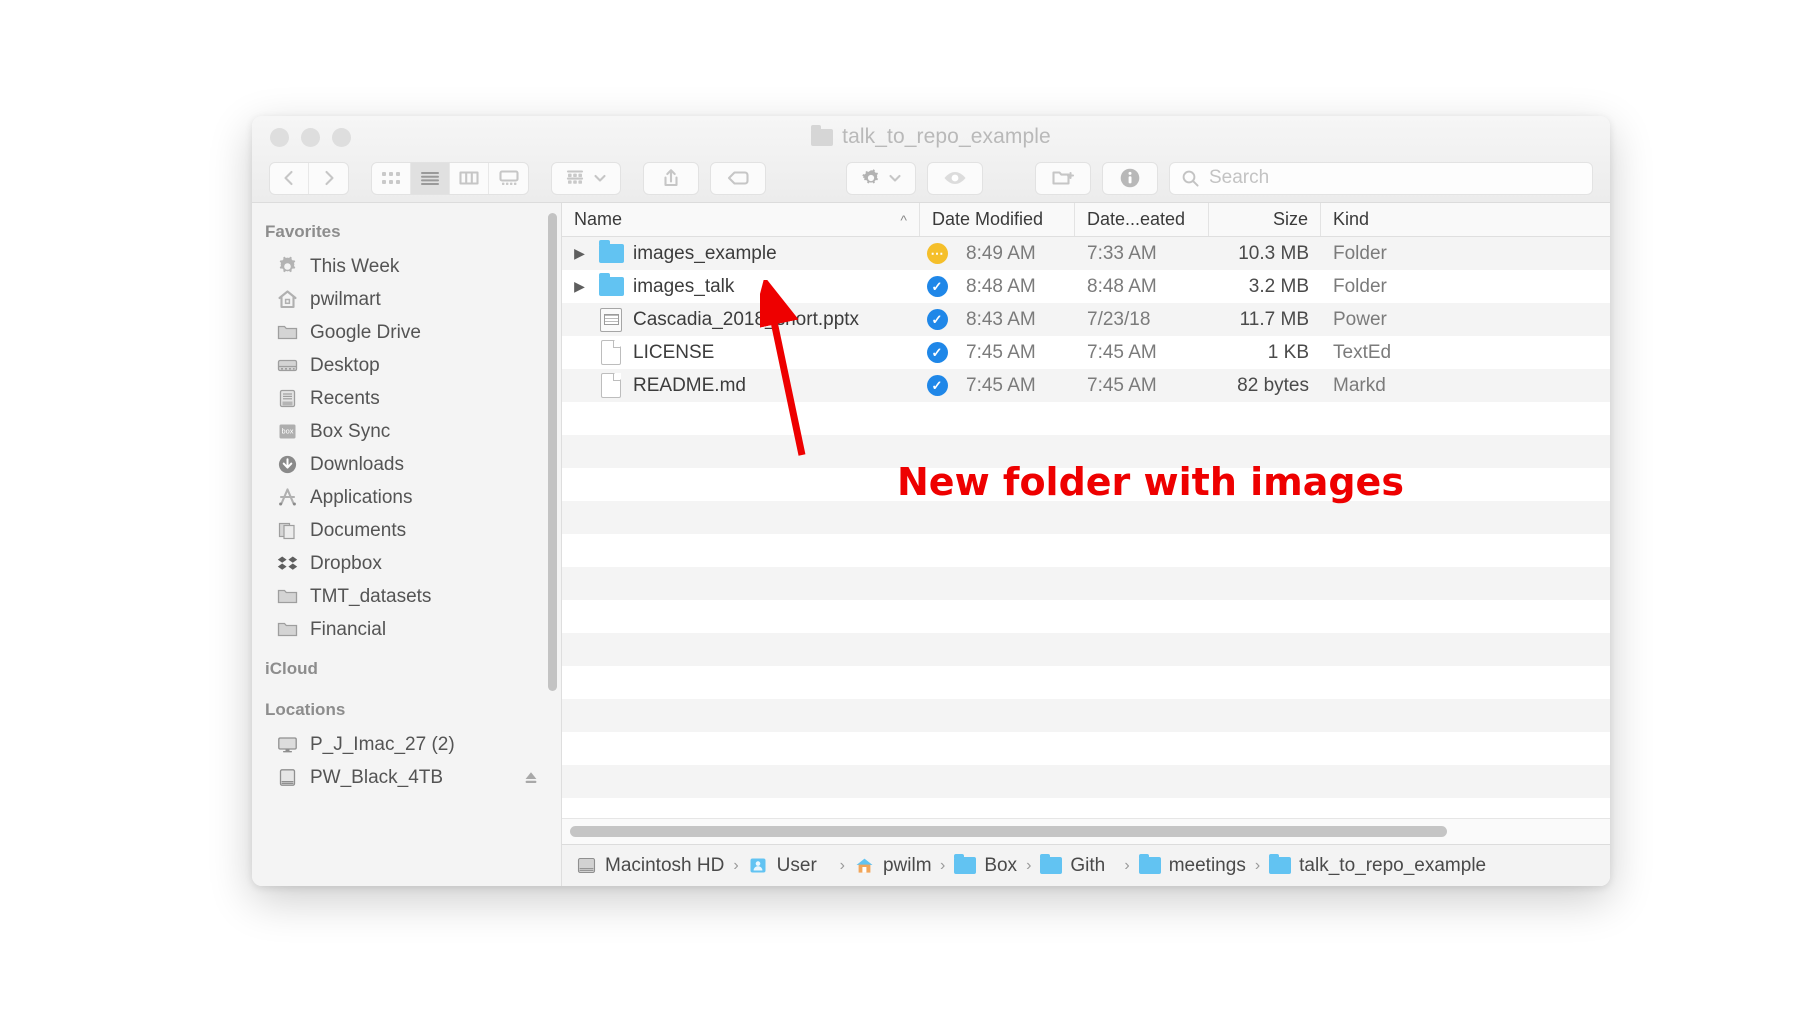  I want to click on file-date-modified: 8:49 AM, so click(1001, 253).